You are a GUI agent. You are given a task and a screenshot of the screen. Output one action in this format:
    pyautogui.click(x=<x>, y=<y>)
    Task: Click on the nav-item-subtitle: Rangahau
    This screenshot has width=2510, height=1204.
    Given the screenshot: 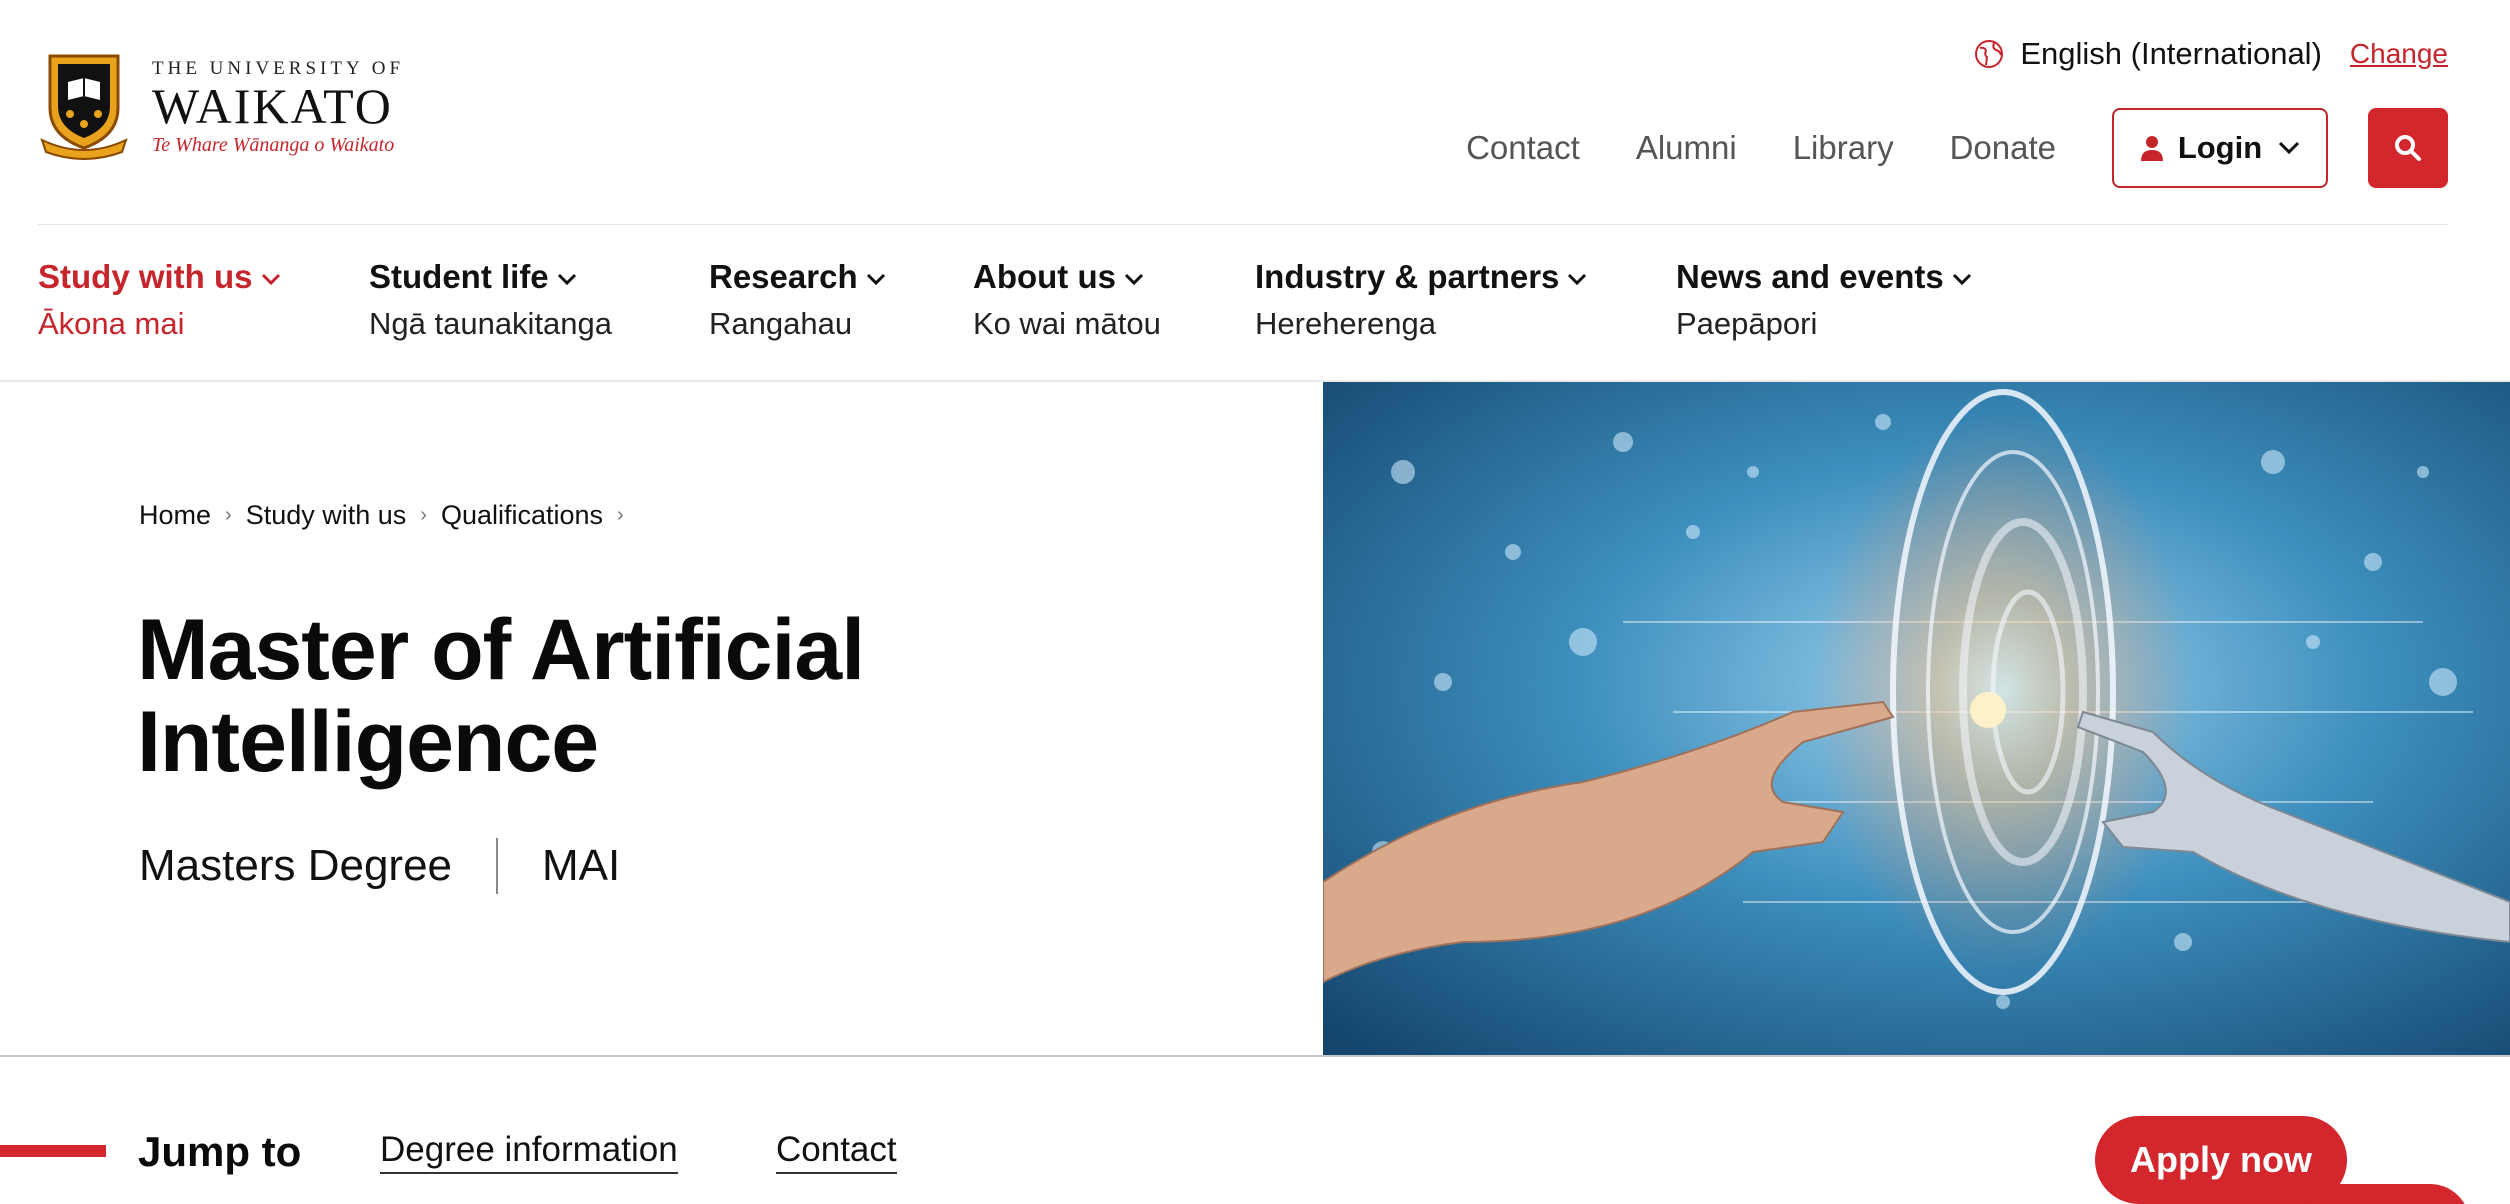 What is the action you would take?
    pyautogui.click(x=781, y=323)
    